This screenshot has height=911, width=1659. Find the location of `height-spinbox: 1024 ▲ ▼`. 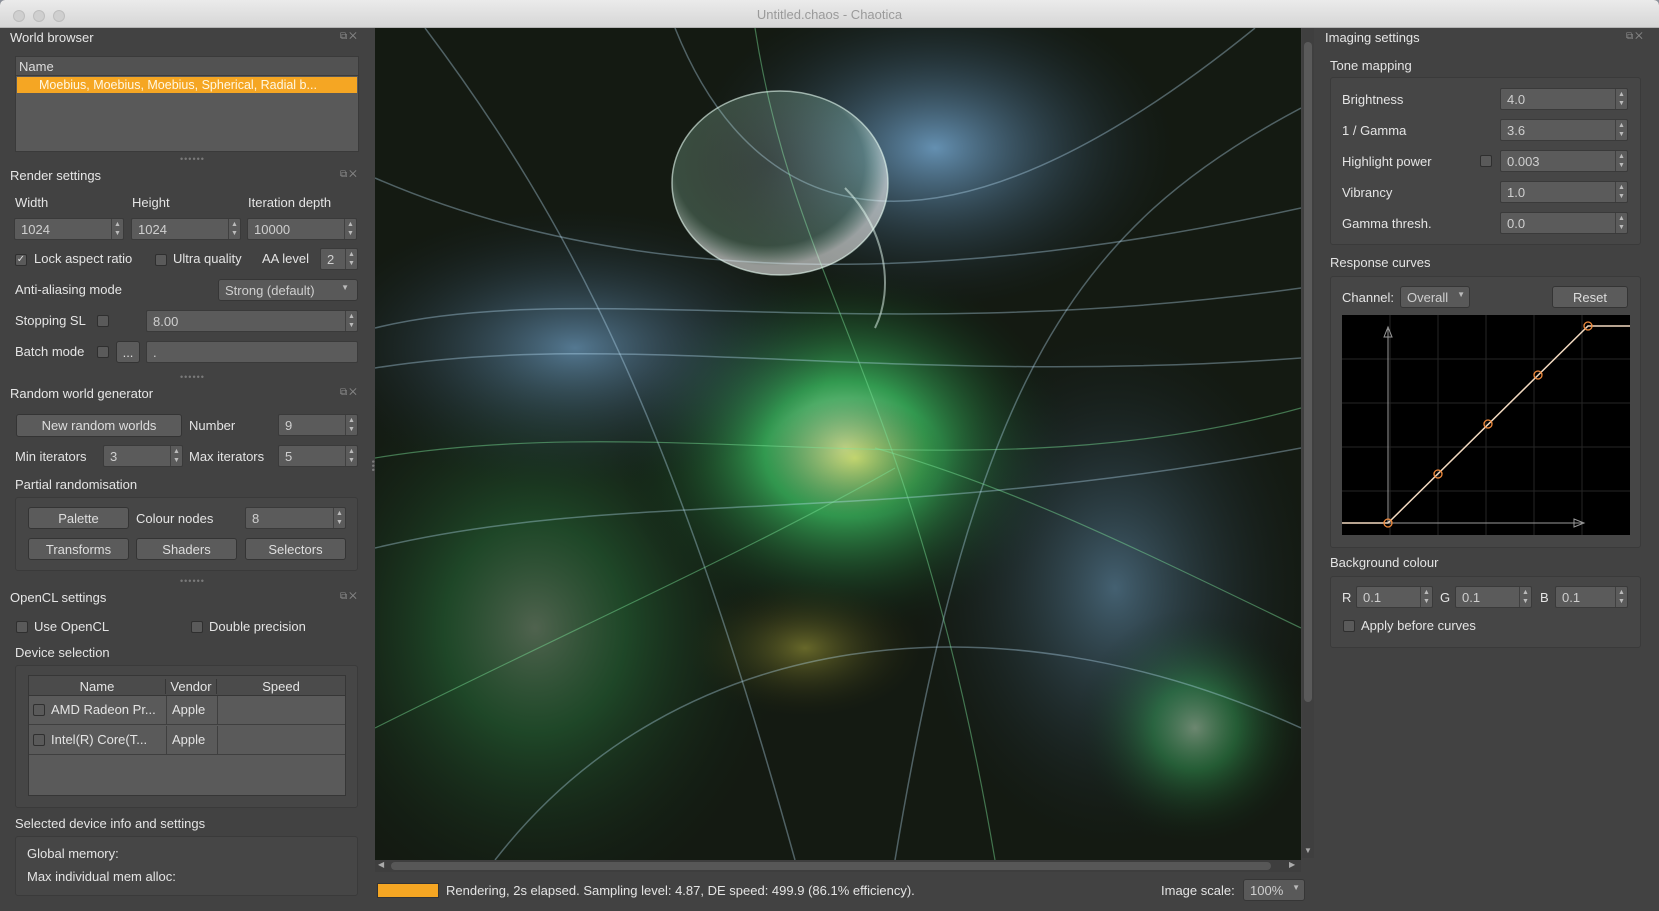

height-spinbox: 1024 ▲ ▼ is located at coordinates (186, 229).